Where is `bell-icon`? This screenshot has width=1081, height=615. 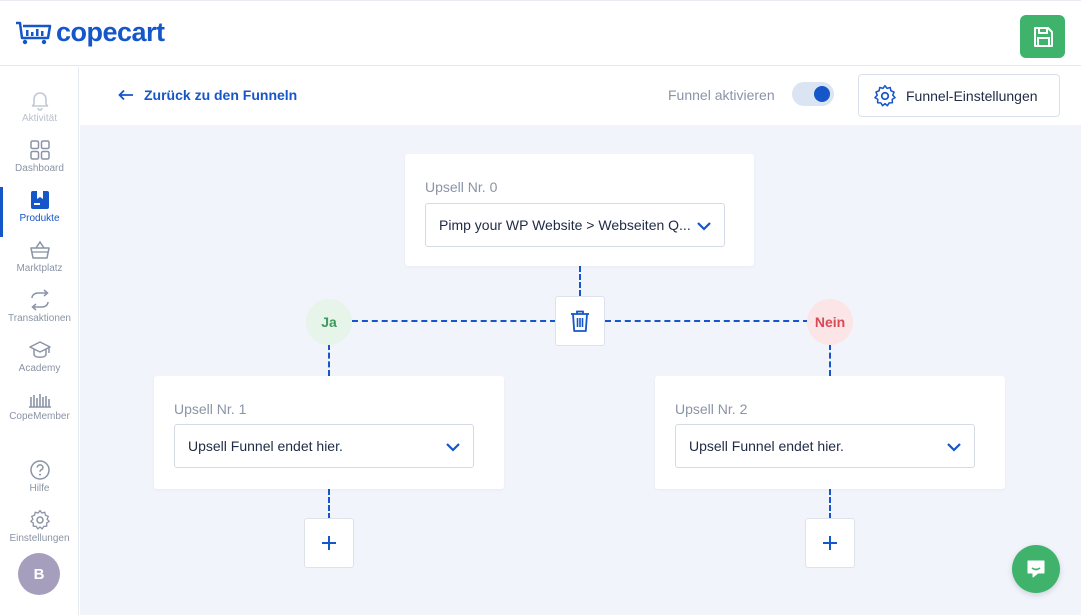 bell-icon is located at coordinates (40, 98).